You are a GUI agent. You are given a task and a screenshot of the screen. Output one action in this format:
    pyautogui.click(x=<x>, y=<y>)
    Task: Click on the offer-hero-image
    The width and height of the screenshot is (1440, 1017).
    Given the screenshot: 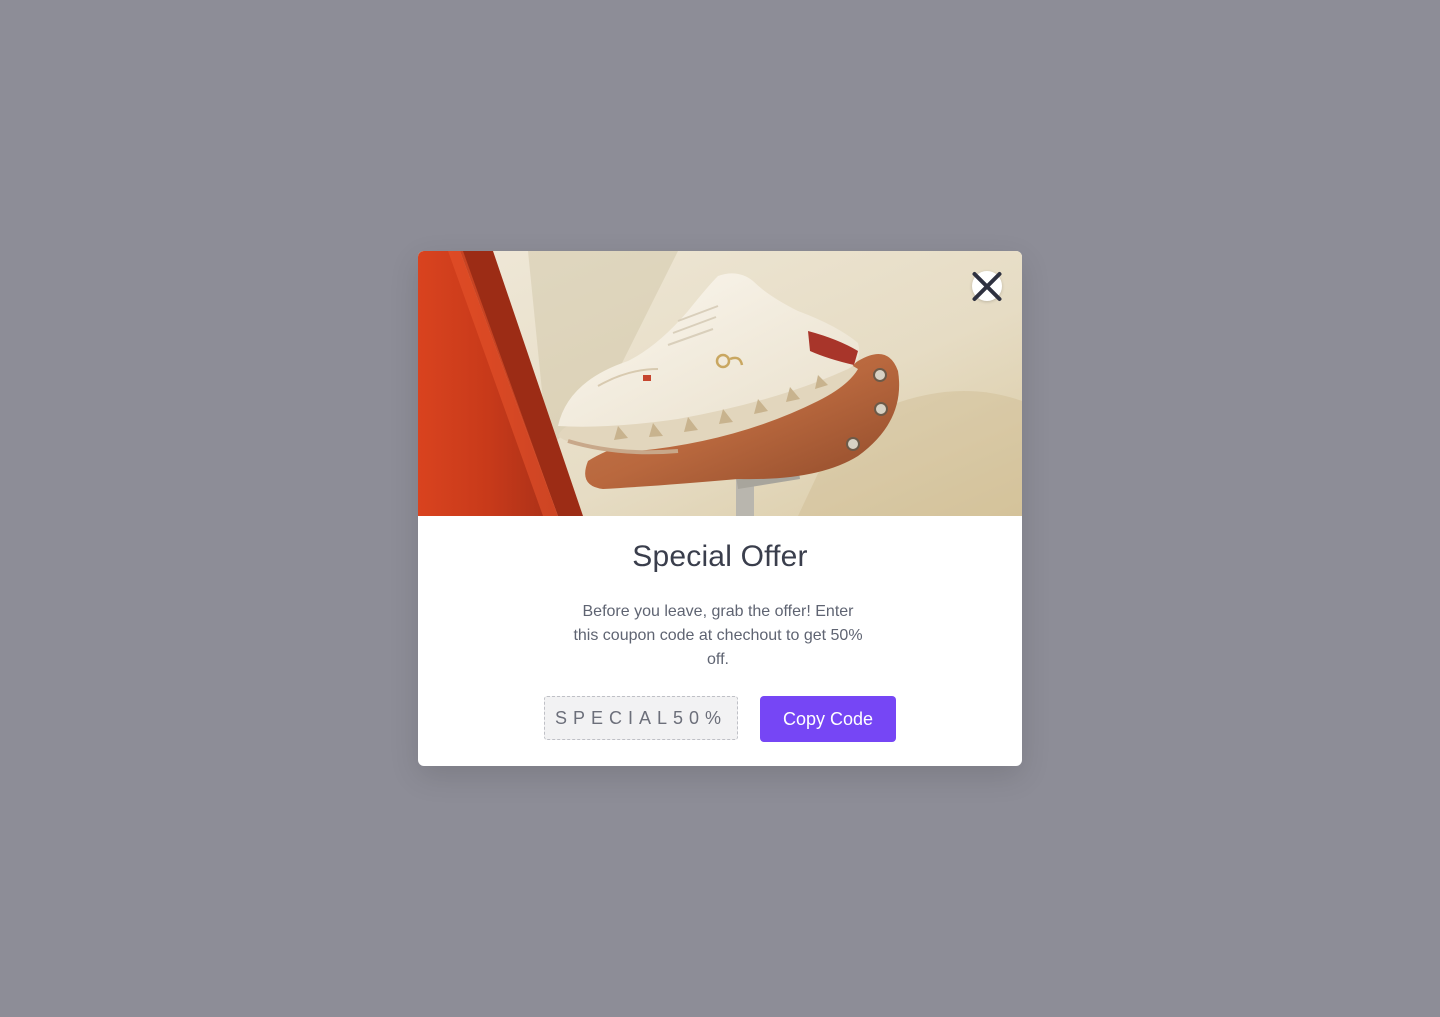 What is the action you would take?
    pyautogui.click(x=720, y=383)
    